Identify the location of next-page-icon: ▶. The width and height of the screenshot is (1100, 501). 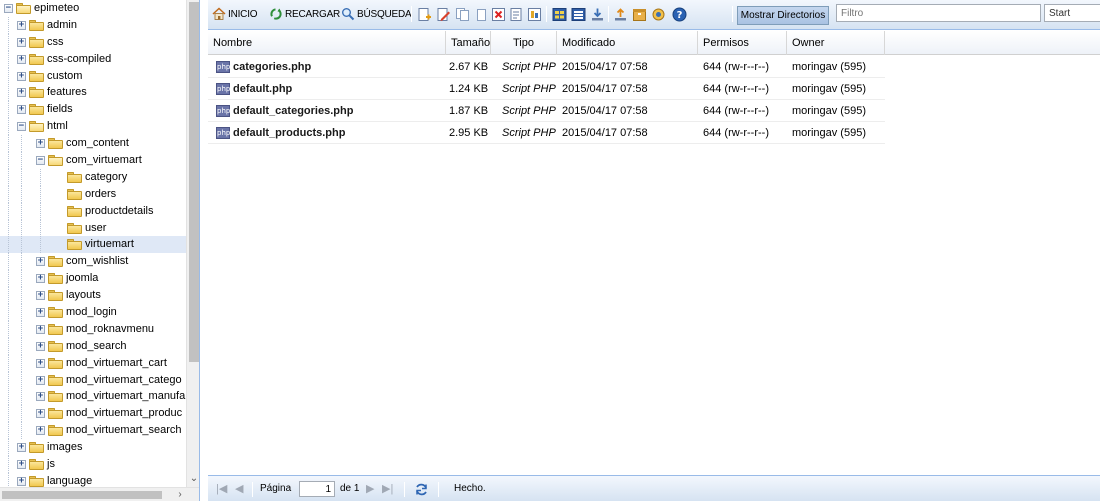
(370, 488).